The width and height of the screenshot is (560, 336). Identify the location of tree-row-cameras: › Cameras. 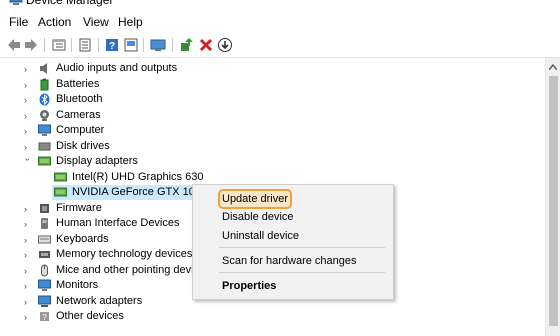
(272, 115).